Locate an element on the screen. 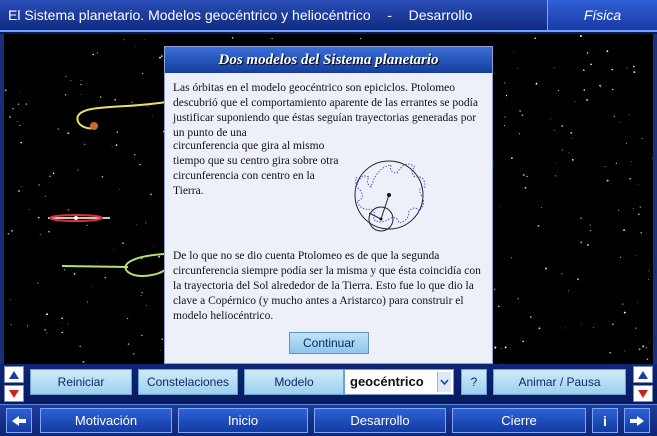 This screenshot has height=436, width=657. nav-closing: Cierre is located at coordinates (519, 420).